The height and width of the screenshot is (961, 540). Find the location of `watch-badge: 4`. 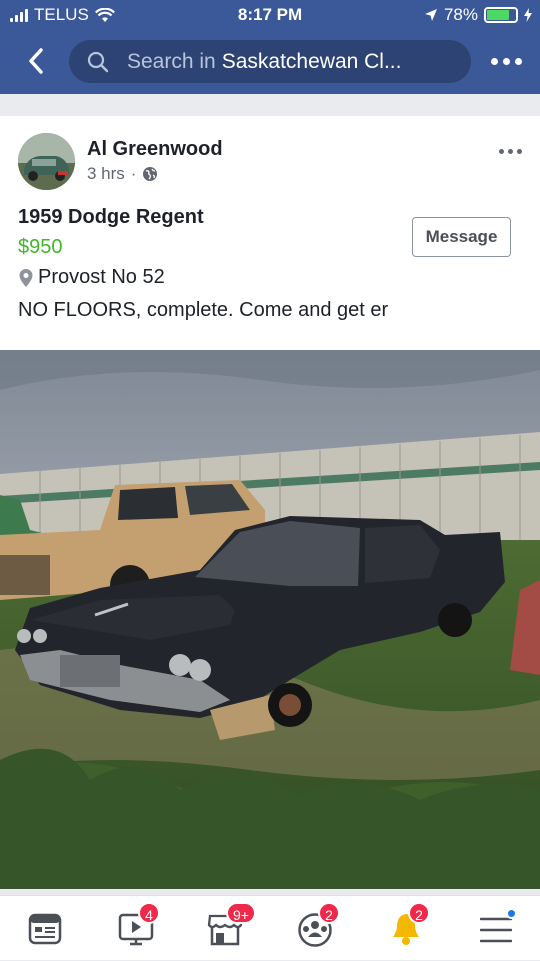

watch-badge: 4 is located at coordinates (149, 913).